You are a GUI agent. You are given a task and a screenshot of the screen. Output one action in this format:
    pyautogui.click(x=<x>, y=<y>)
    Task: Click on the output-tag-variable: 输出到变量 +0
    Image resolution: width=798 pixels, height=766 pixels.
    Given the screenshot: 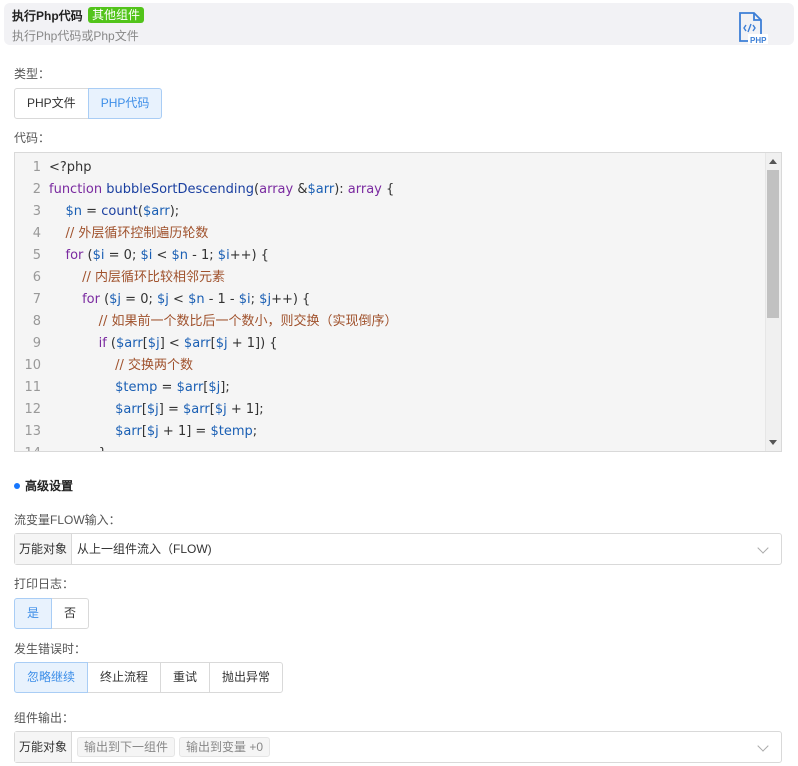 What is the action you would take?
    pyautogui.click(x=225, y=747)
    